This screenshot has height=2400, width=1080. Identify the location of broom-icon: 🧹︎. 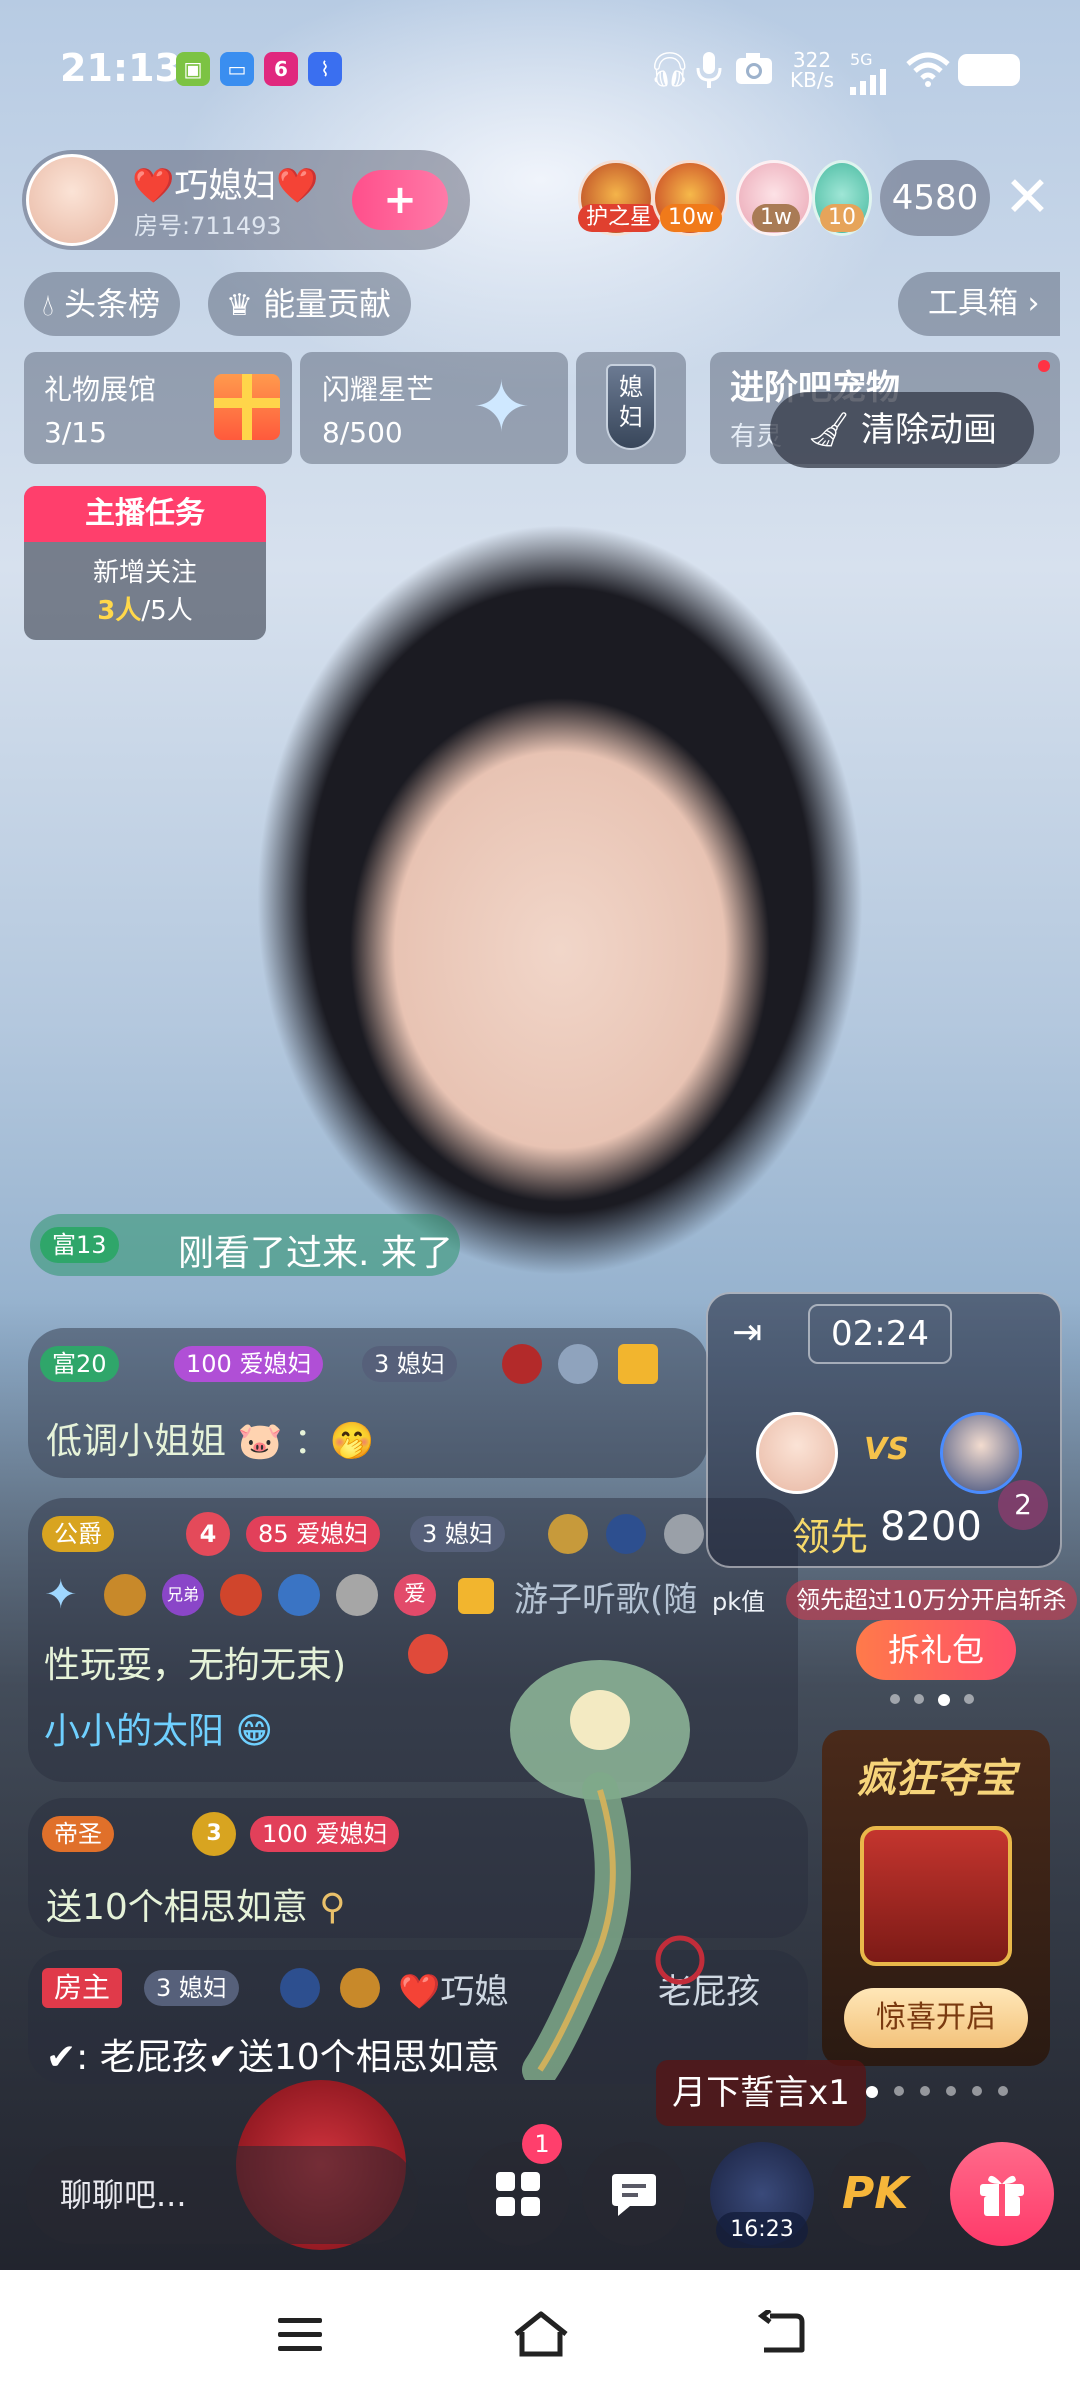
(829, 430).